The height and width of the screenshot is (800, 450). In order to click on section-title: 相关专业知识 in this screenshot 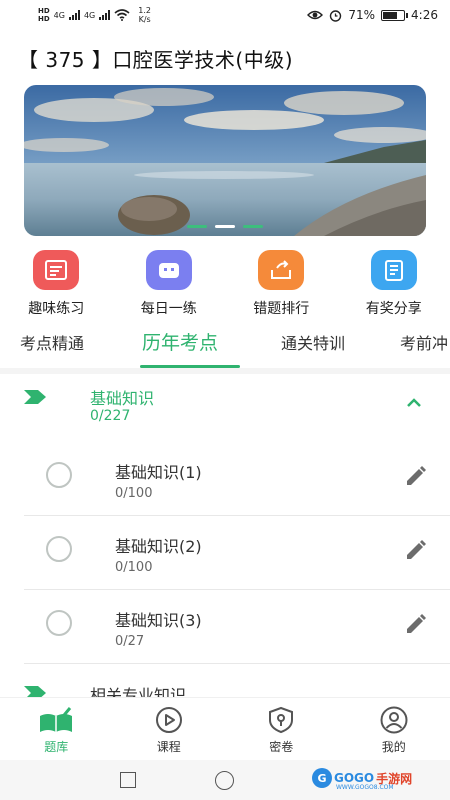, I will do `click(138, 691)`.